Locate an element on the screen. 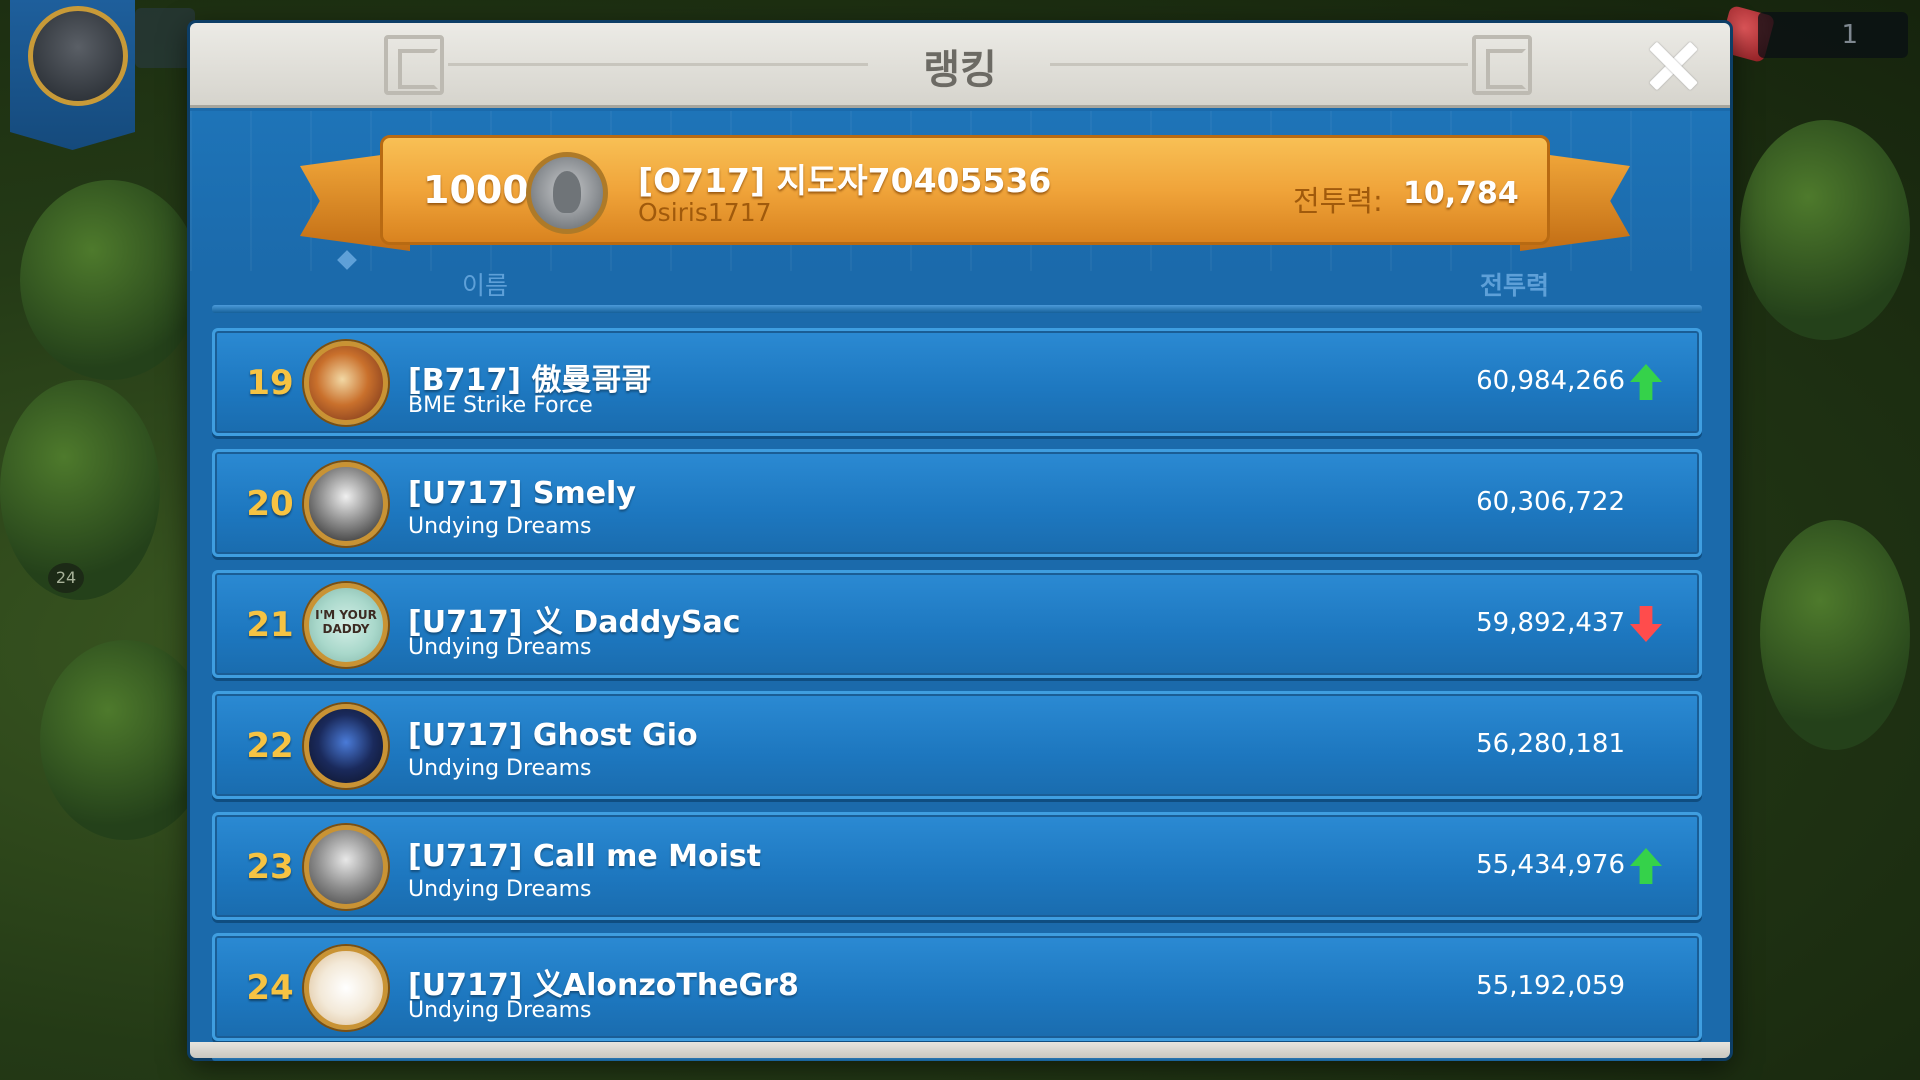  modal-header: 랭킹 is located at coordinates (960, 65).